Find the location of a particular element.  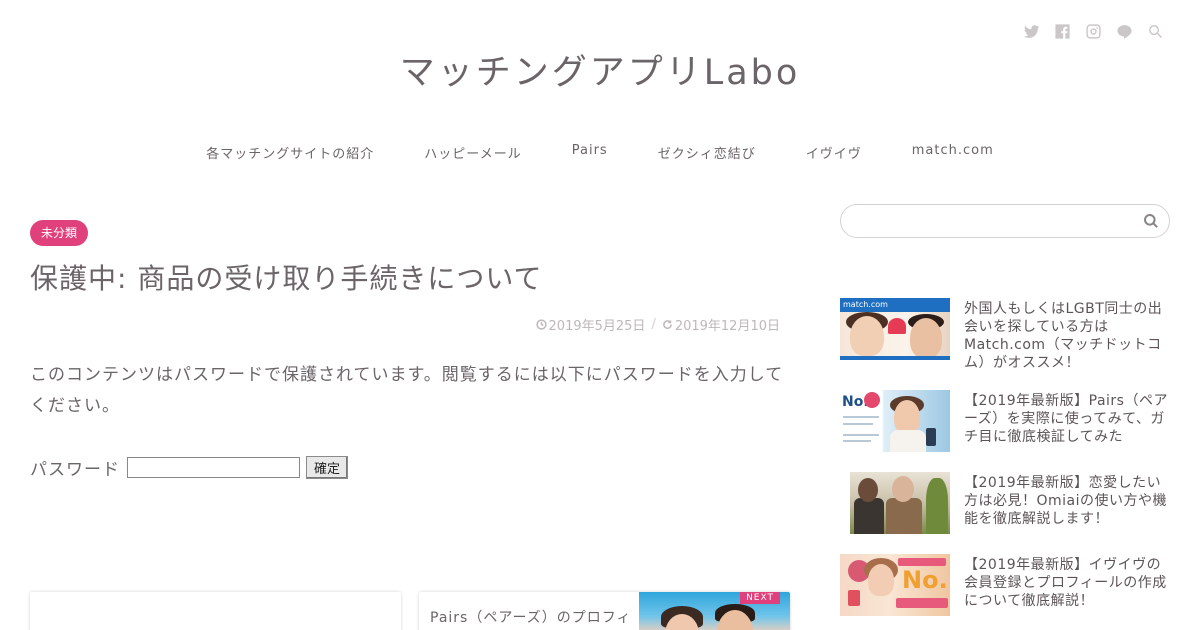

next-post-title: Pairs（ペアーズ）のプロフィ is located at coordinates (531, 618).